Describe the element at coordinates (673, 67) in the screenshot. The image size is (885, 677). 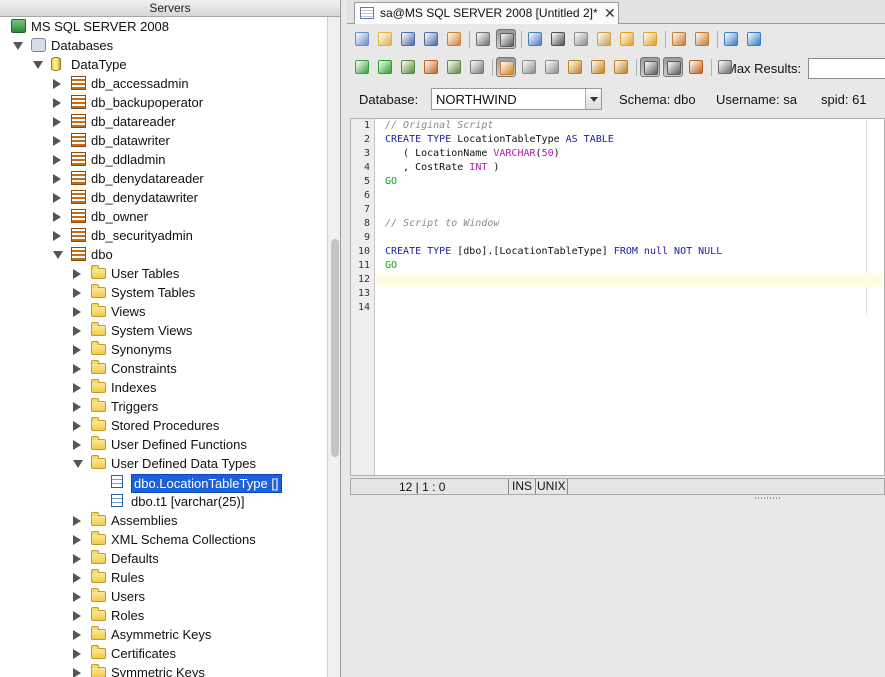
I see `text-results-icon` at that location.